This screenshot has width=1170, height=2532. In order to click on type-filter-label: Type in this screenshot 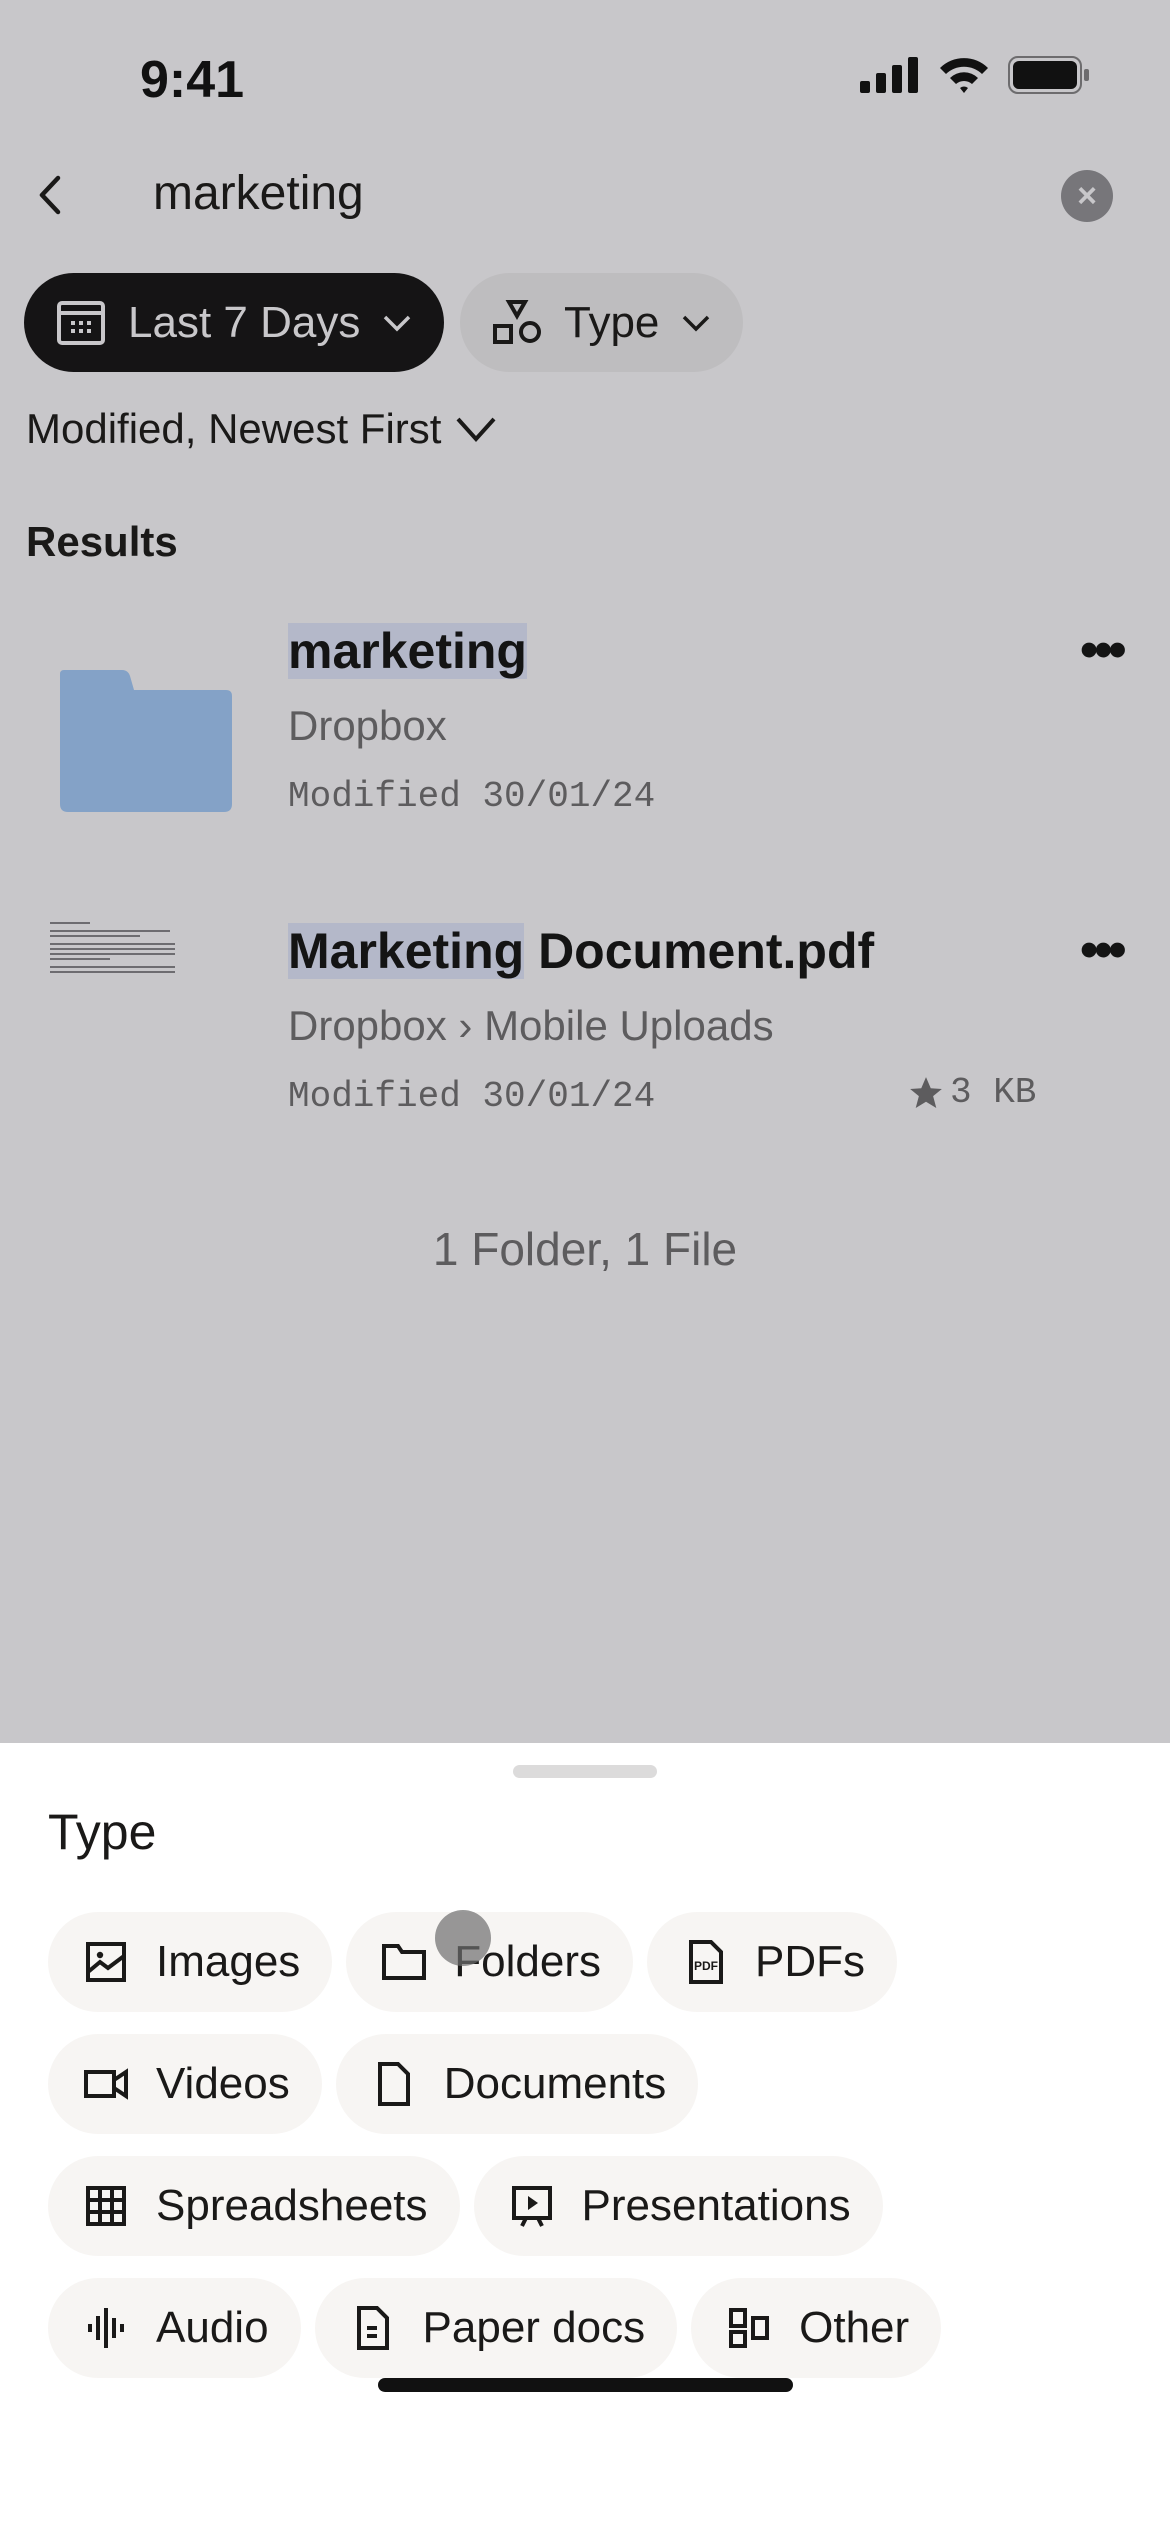, I will do `click(612, 322)`.